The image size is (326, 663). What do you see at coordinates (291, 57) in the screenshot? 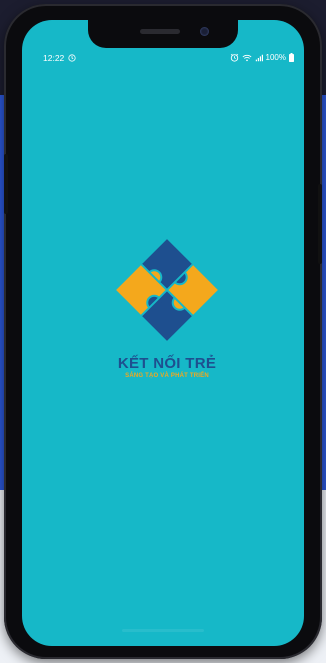
I see `battery-icon` at bounding box center [291, 57].